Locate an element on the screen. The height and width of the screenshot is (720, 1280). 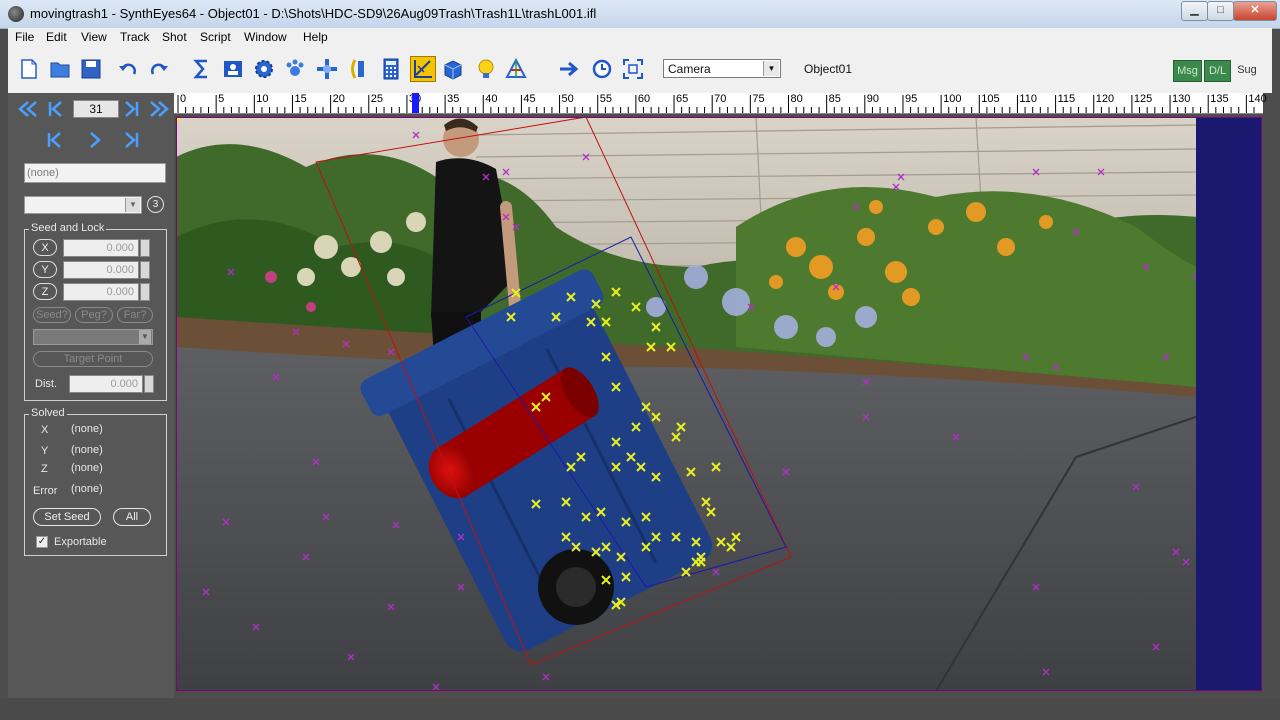
exportable-label: Exportable is located at coordinates (80, 542).